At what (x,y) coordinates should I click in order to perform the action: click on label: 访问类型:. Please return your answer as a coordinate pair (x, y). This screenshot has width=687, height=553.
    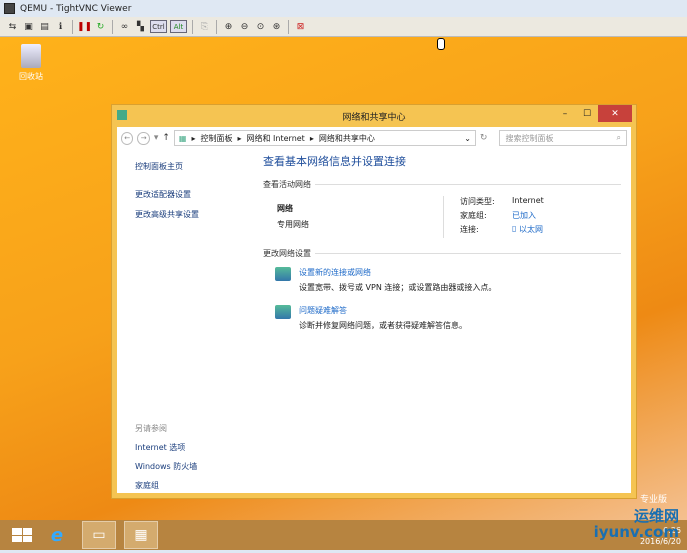
    Looking at the image, I should click on (477, 201).